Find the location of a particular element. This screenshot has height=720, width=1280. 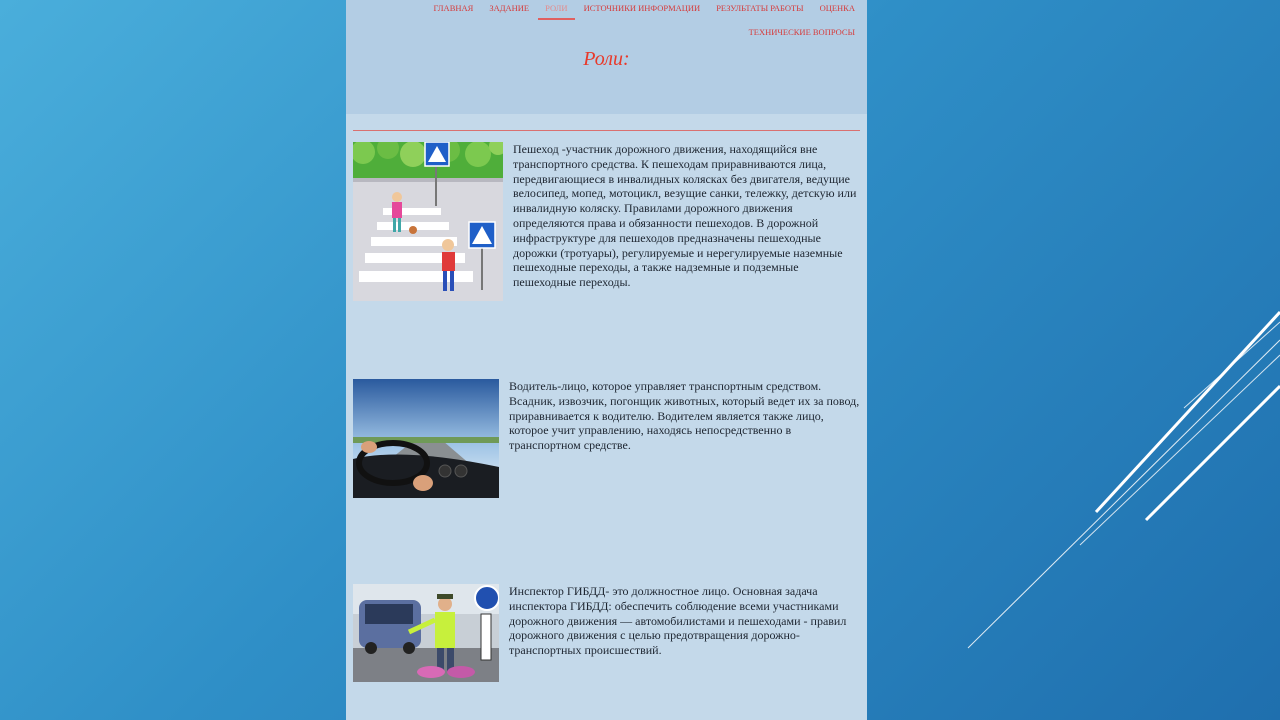

page-title: Роли: is located at coordinates (606, 59).